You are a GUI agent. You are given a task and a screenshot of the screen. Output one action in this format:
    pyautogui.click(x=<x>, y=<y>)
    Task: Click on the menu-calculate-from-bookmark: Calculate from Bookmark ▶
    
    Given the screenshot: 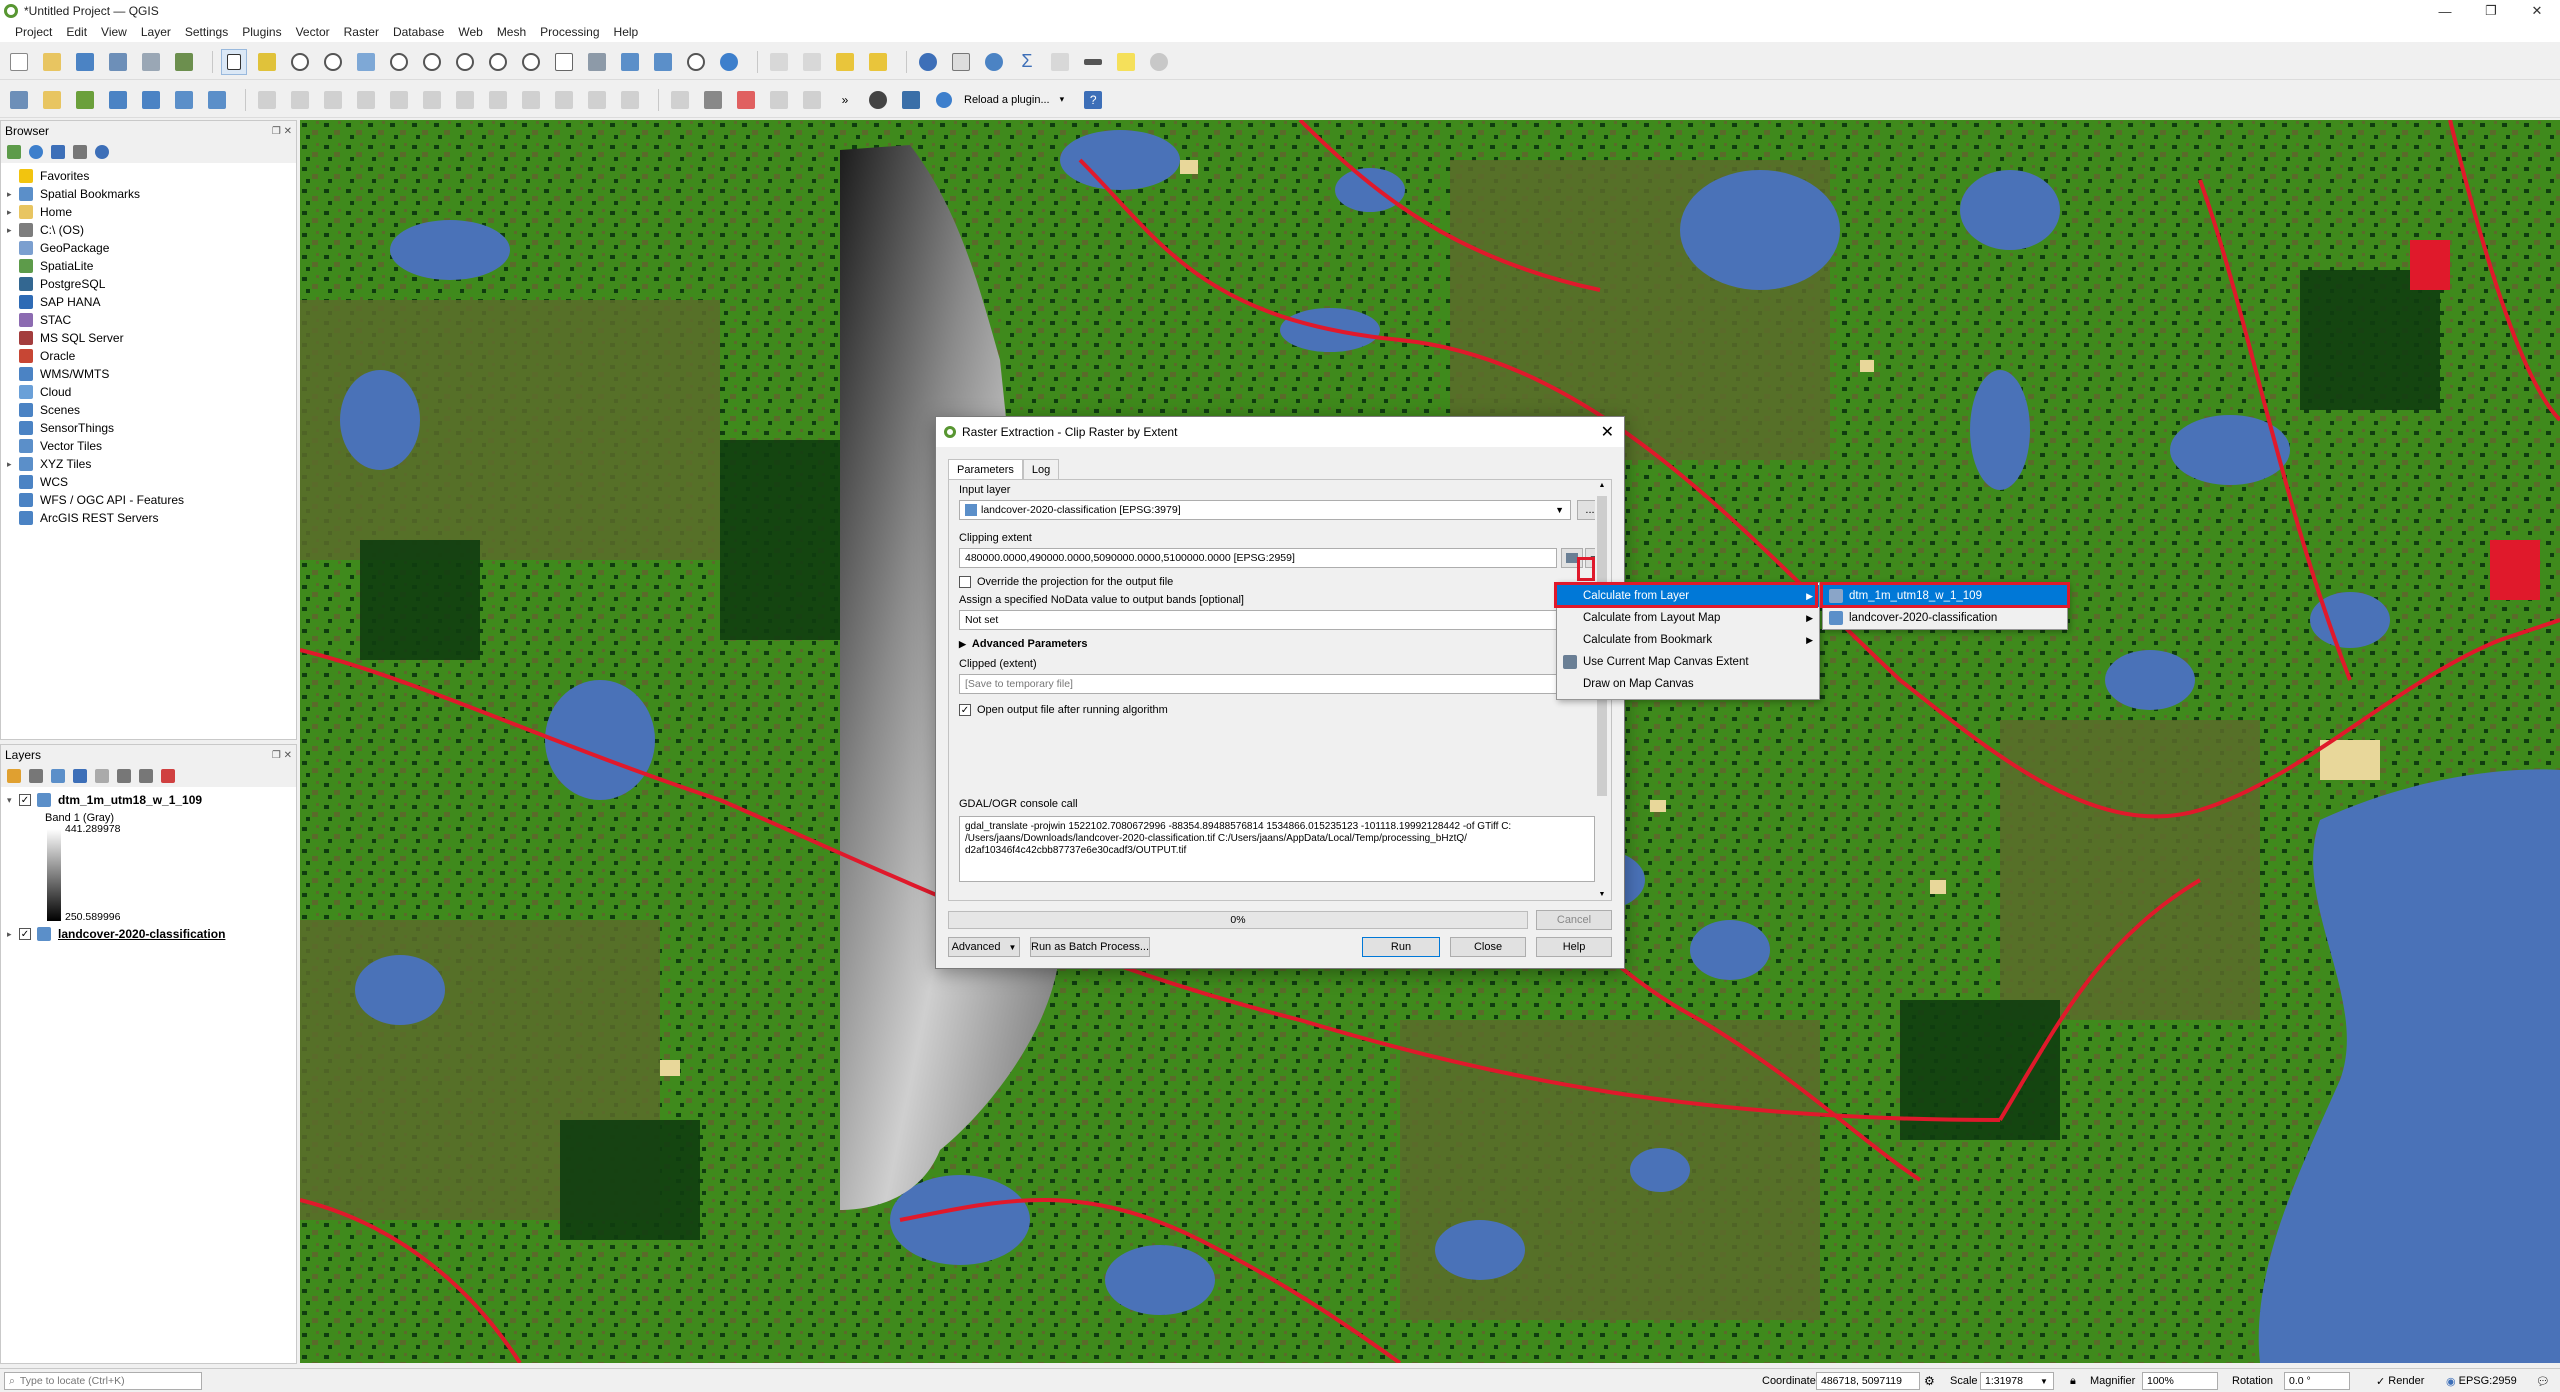 What is the action you would take?
    pyautogui.click(x=1688, y=640)
    